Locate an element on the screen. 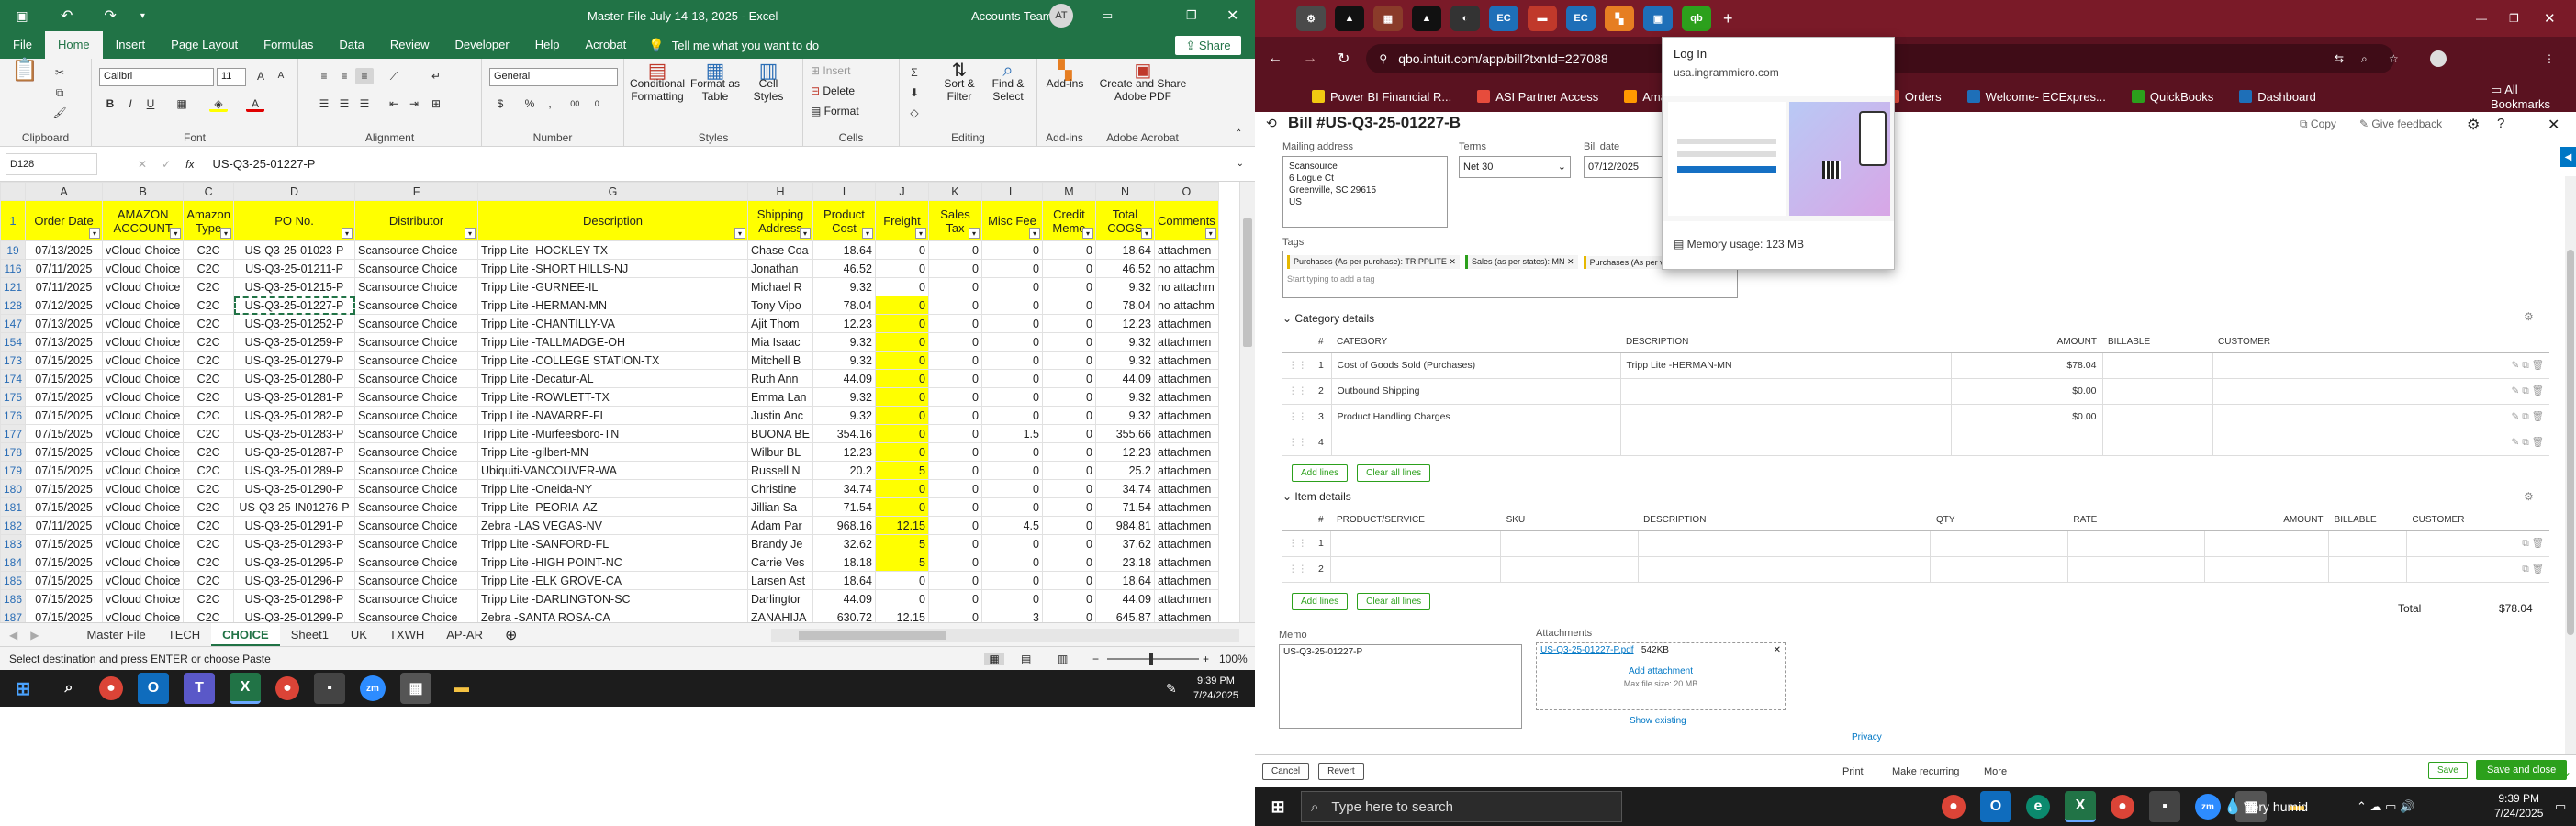  tab-help: Help is located at coordinates (547, 45).